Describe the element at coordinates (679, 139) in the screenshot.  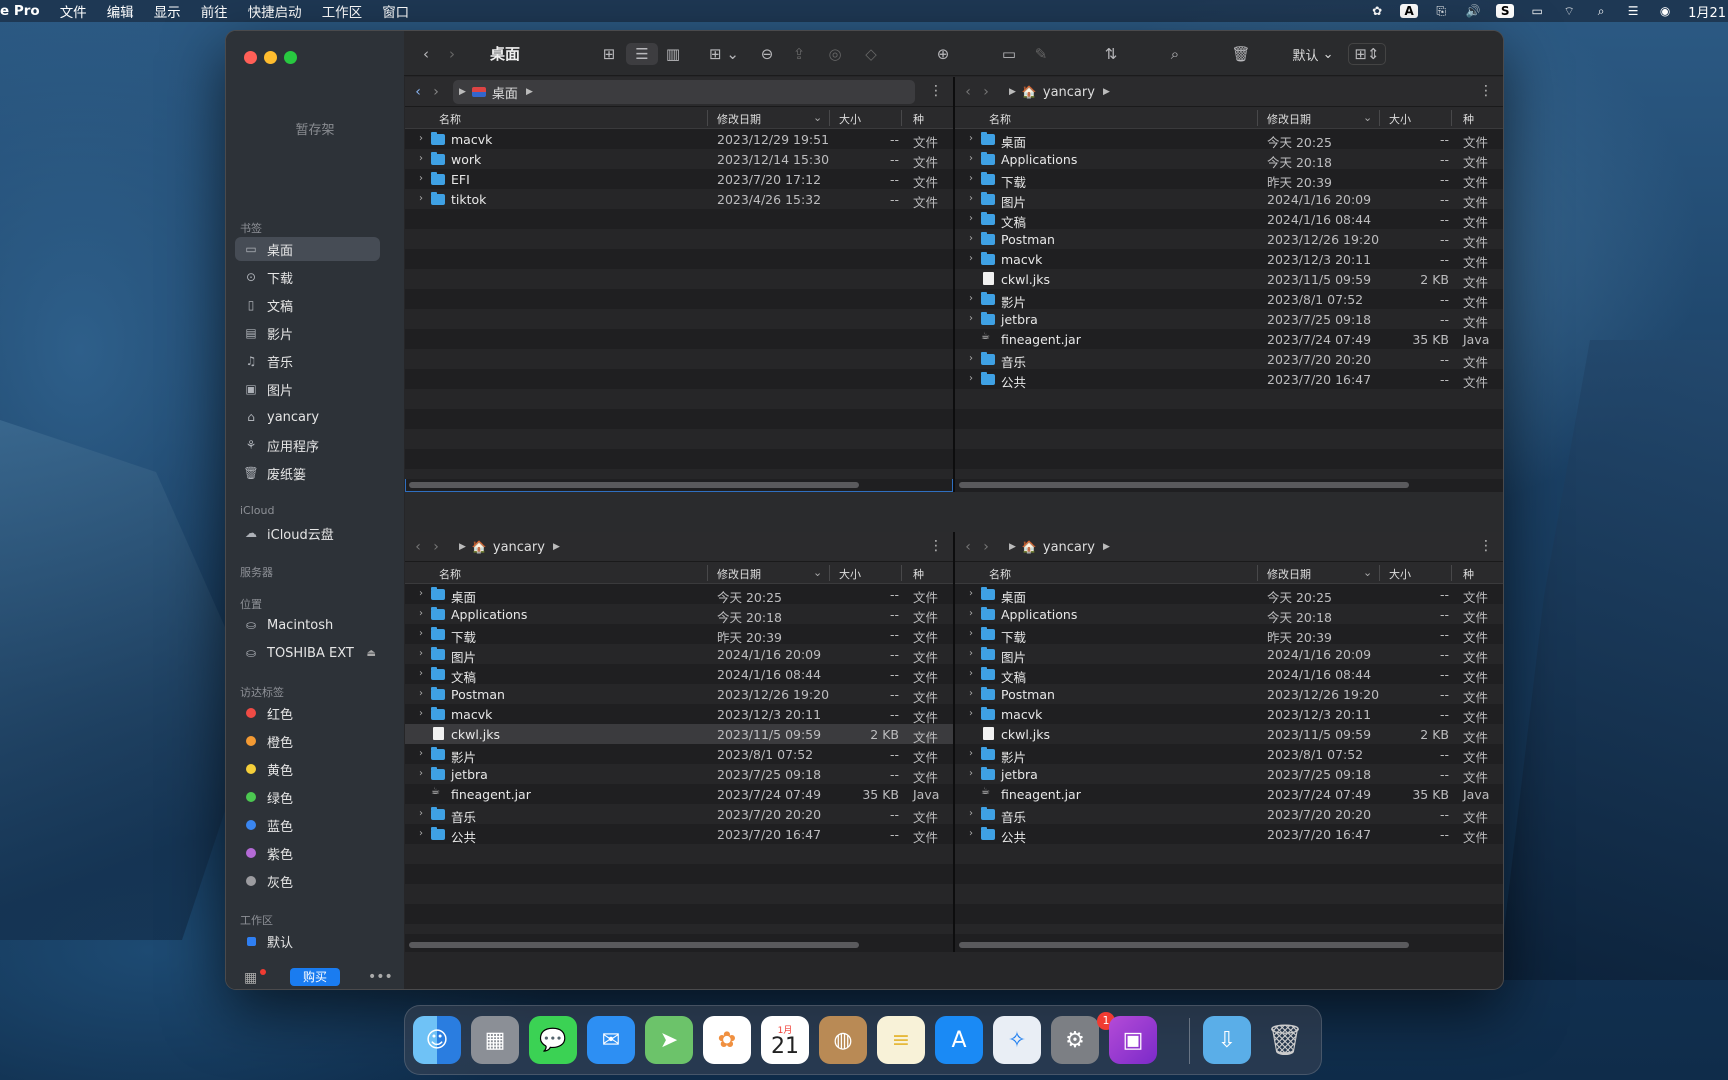
I see `table-row: › macvk 2023/12/29 19:51 -- 文件` at that location.